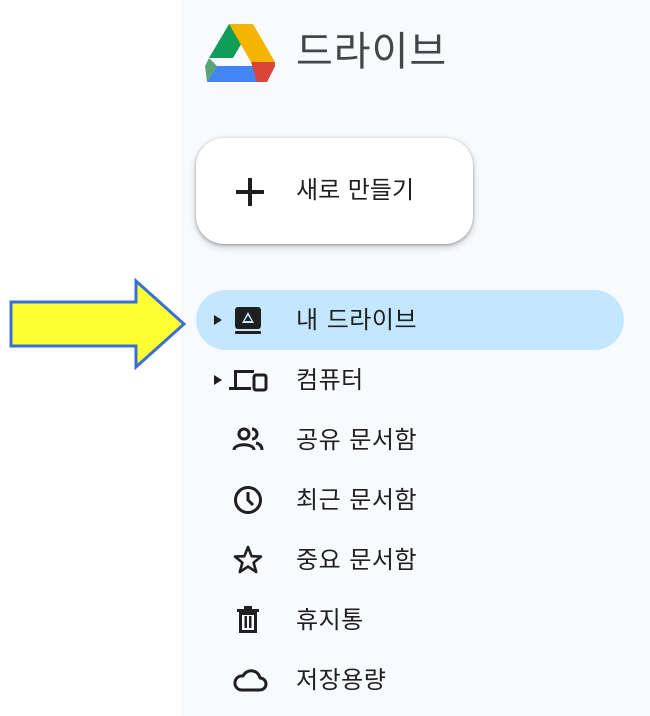  Describe the element at coordinates (357, 320) in the screenshot. I see `nav-label: 내 드라이브` at that location.